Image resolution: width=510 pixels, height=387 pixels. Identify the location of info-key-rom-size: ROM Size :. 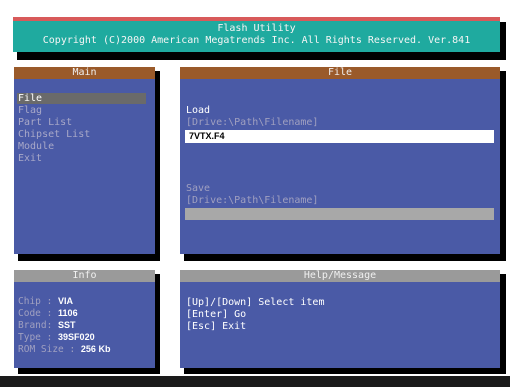
(49, 349).